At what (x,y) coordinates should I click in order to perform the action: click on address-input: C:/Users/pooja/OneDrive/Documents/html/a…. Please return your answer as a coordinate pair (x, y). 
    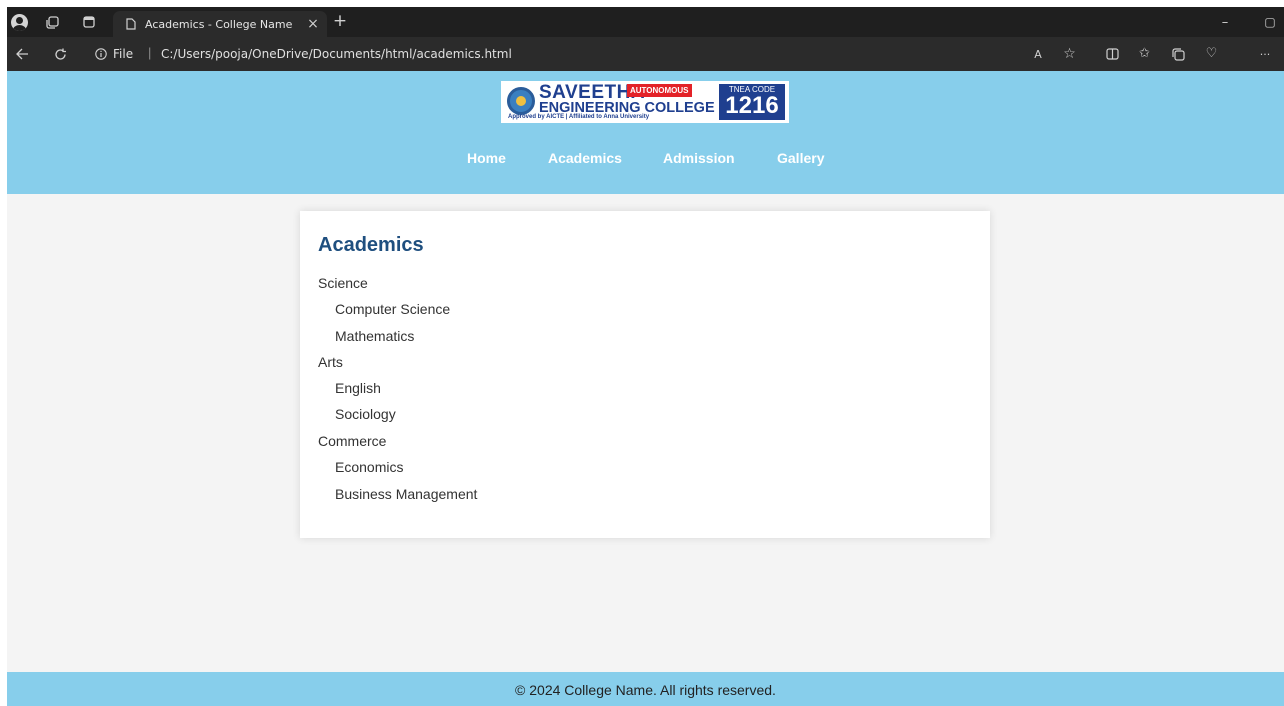
    Looking at the image, I should click on (336, 54).